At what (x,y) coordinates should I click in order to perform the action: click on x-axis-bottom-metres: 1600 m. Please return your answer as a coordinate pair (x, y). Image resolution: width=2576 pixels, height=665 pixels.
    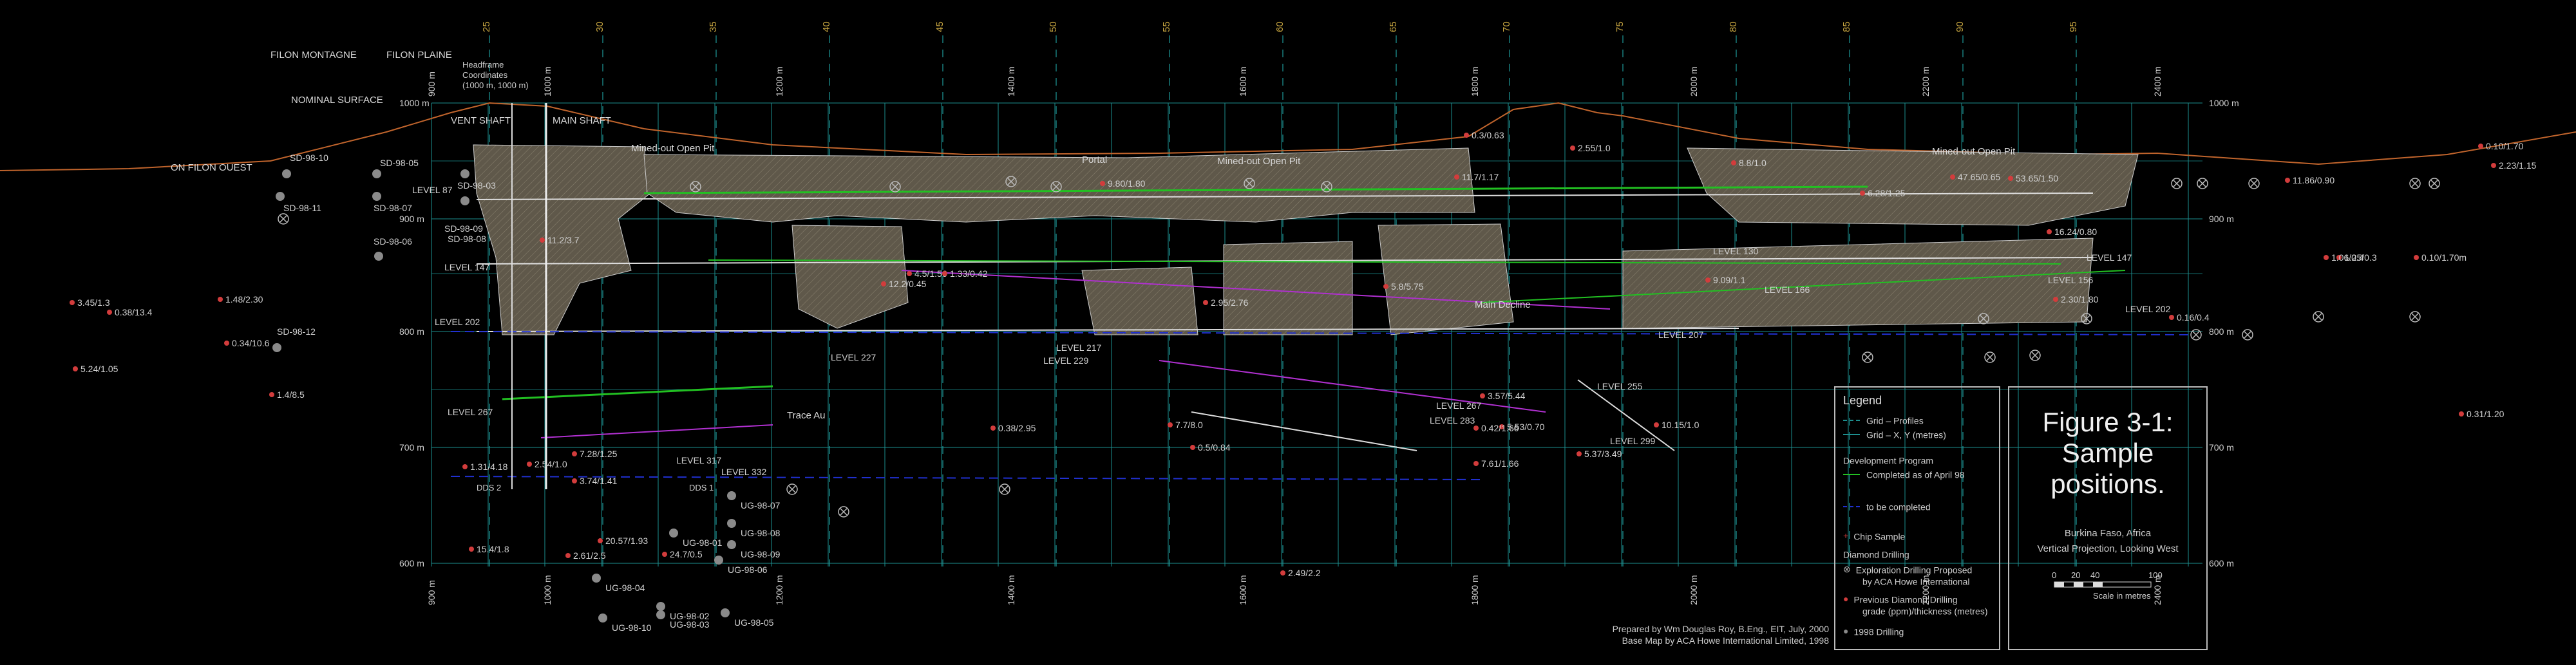
    Looking at the image, I should click on (1243, 590).